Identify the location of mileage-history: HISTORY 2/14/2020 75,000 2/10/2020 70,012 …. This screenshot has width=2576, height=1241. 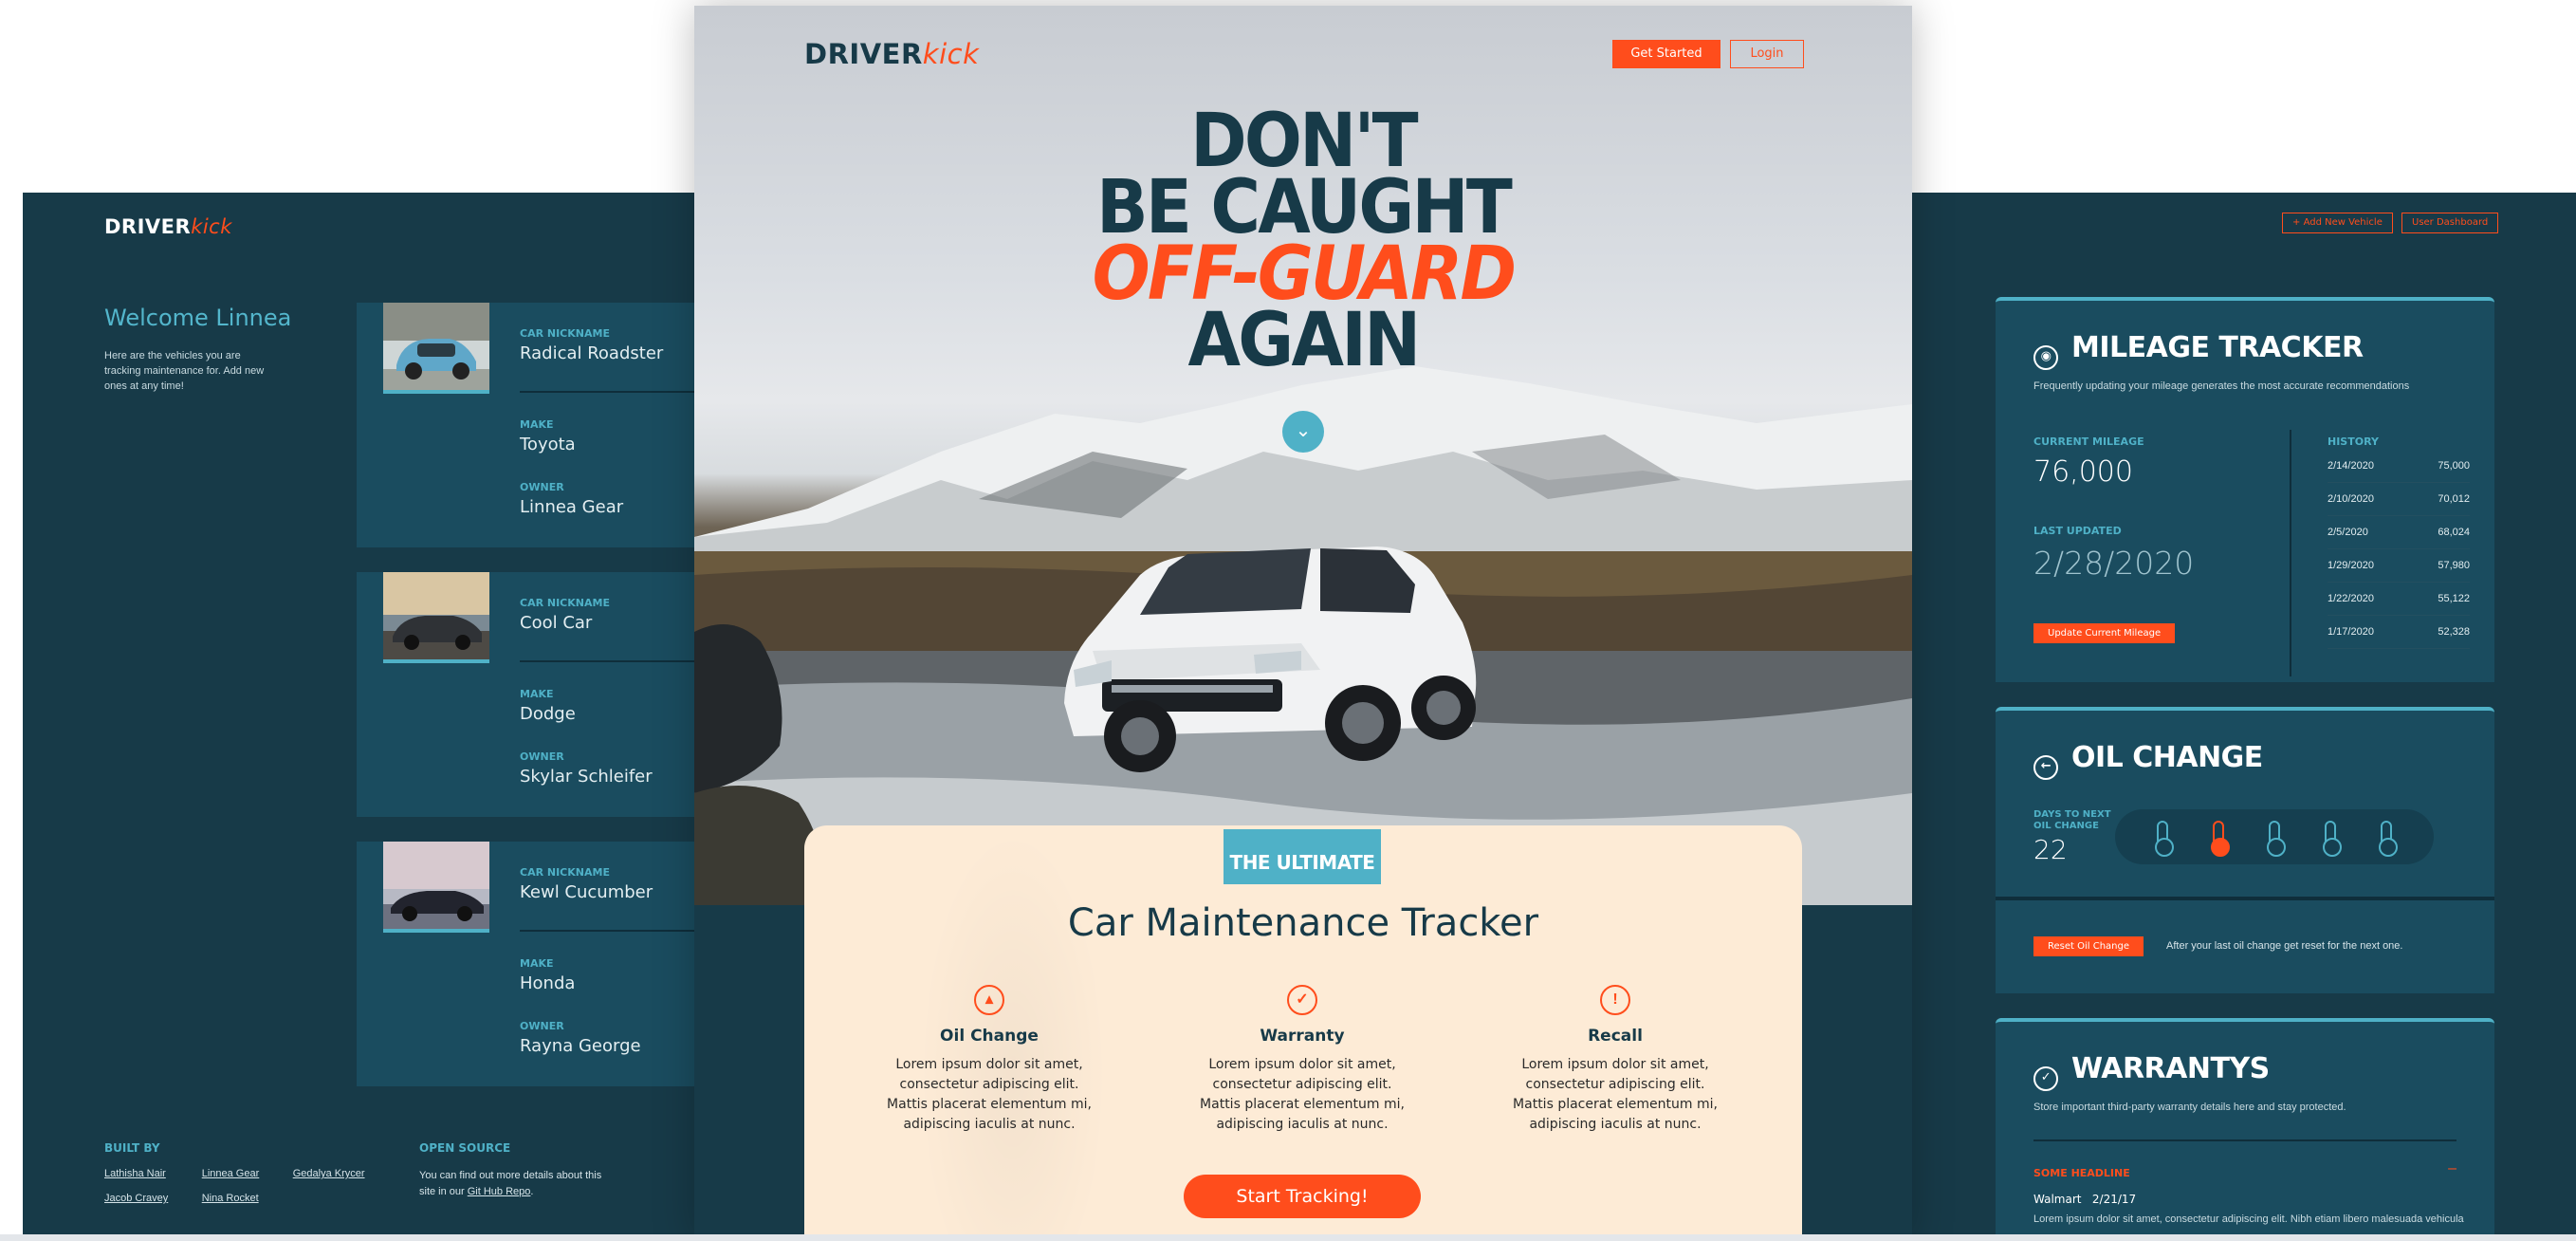
(2399, 542).